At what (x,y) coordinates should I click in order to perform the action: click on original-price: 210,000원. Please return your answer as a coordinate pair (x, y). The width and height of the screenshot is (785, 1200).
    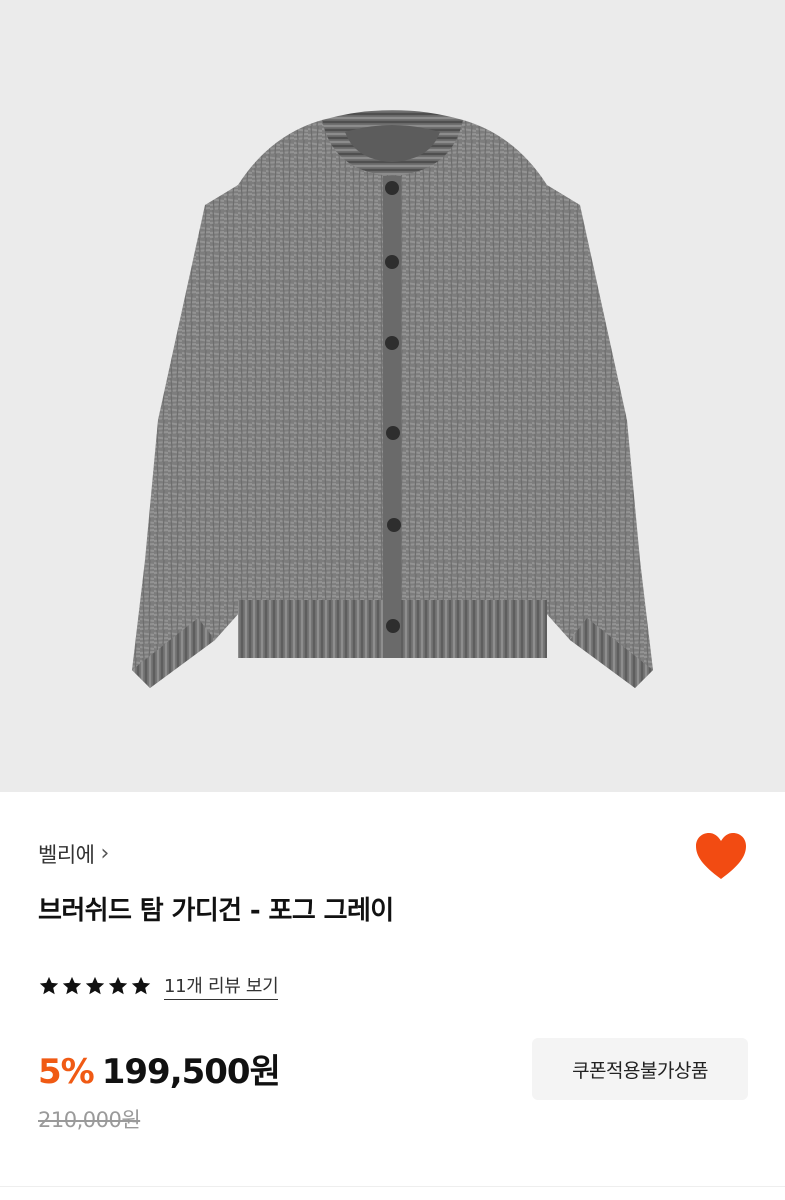
    Looking at the image, I should click on (89, 1120).